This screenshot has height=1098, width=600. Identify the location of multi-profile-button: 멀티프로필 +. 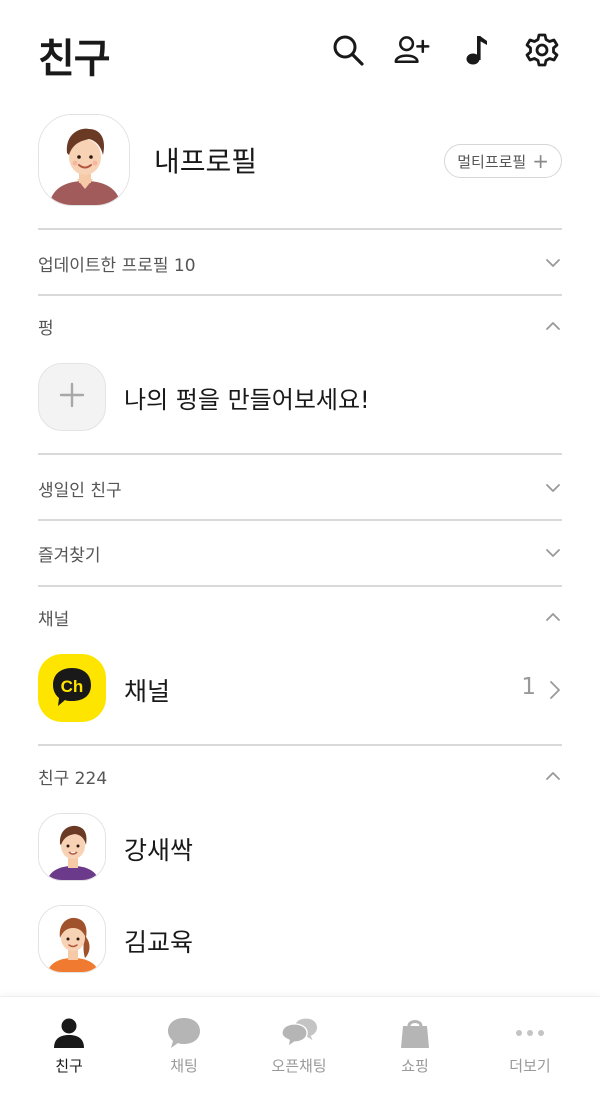
(503, 161).